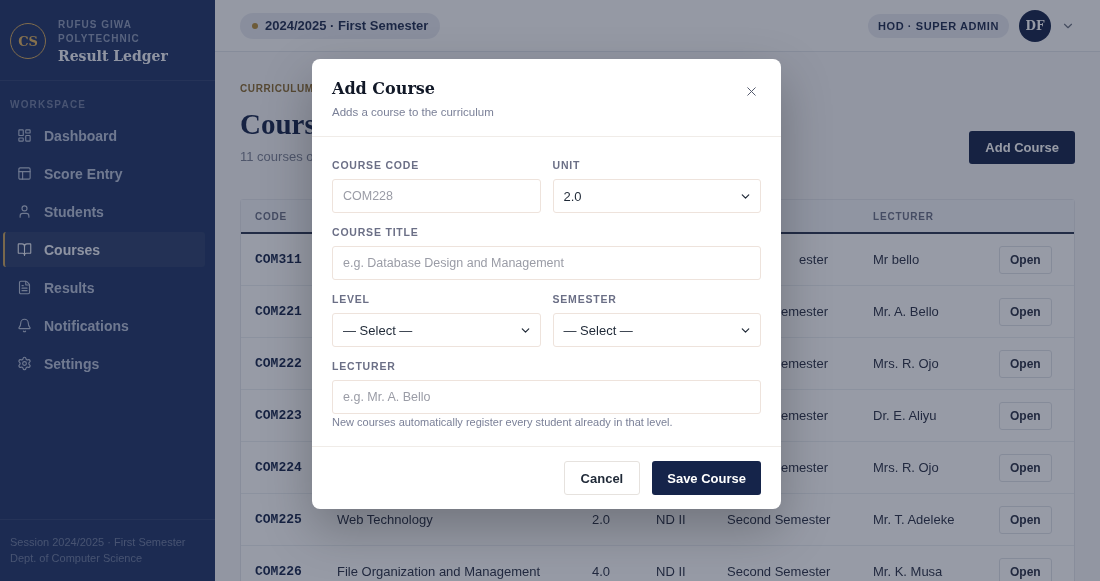 The image size is (1100, 581). Describe the element at coordinates (278, 467) in the screenshot. I see `table-cell-text: COM224` at that location.